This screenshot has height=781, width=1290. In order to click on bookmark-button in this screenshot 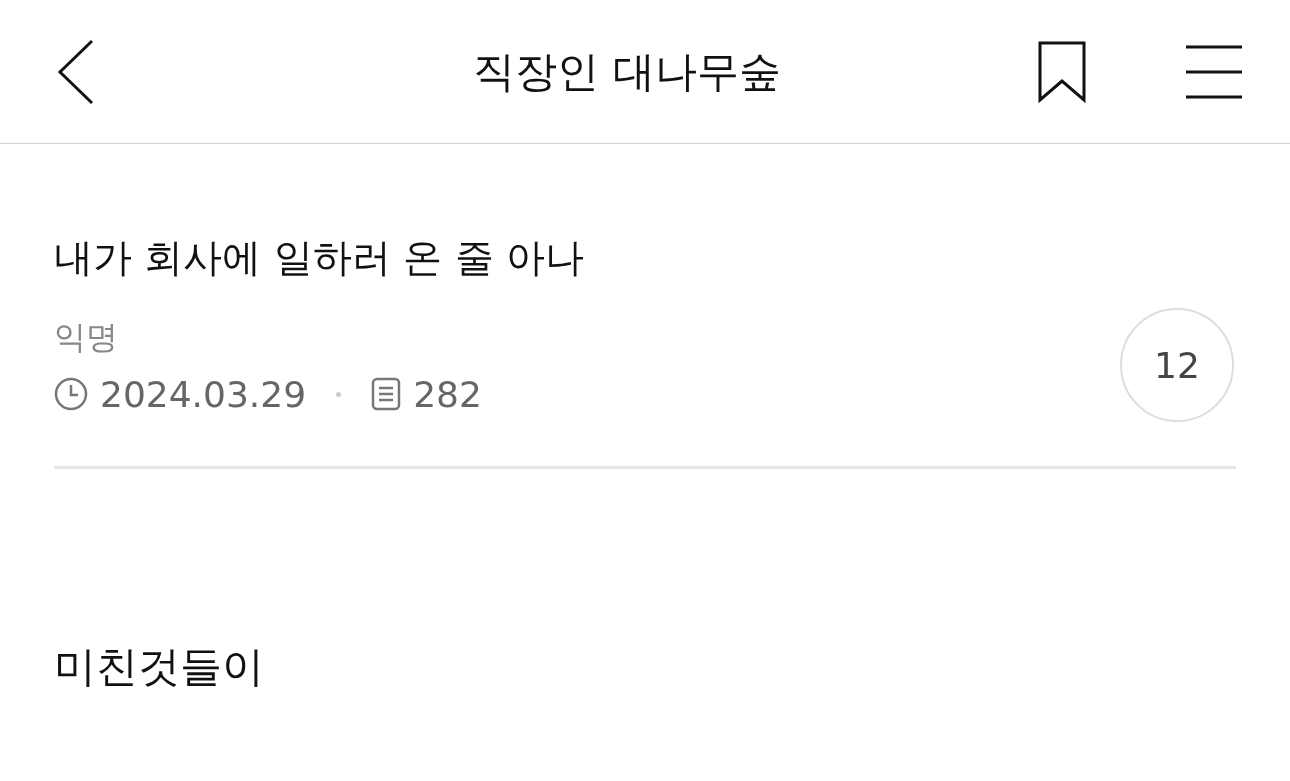, I will do `click(1062, 71)`.